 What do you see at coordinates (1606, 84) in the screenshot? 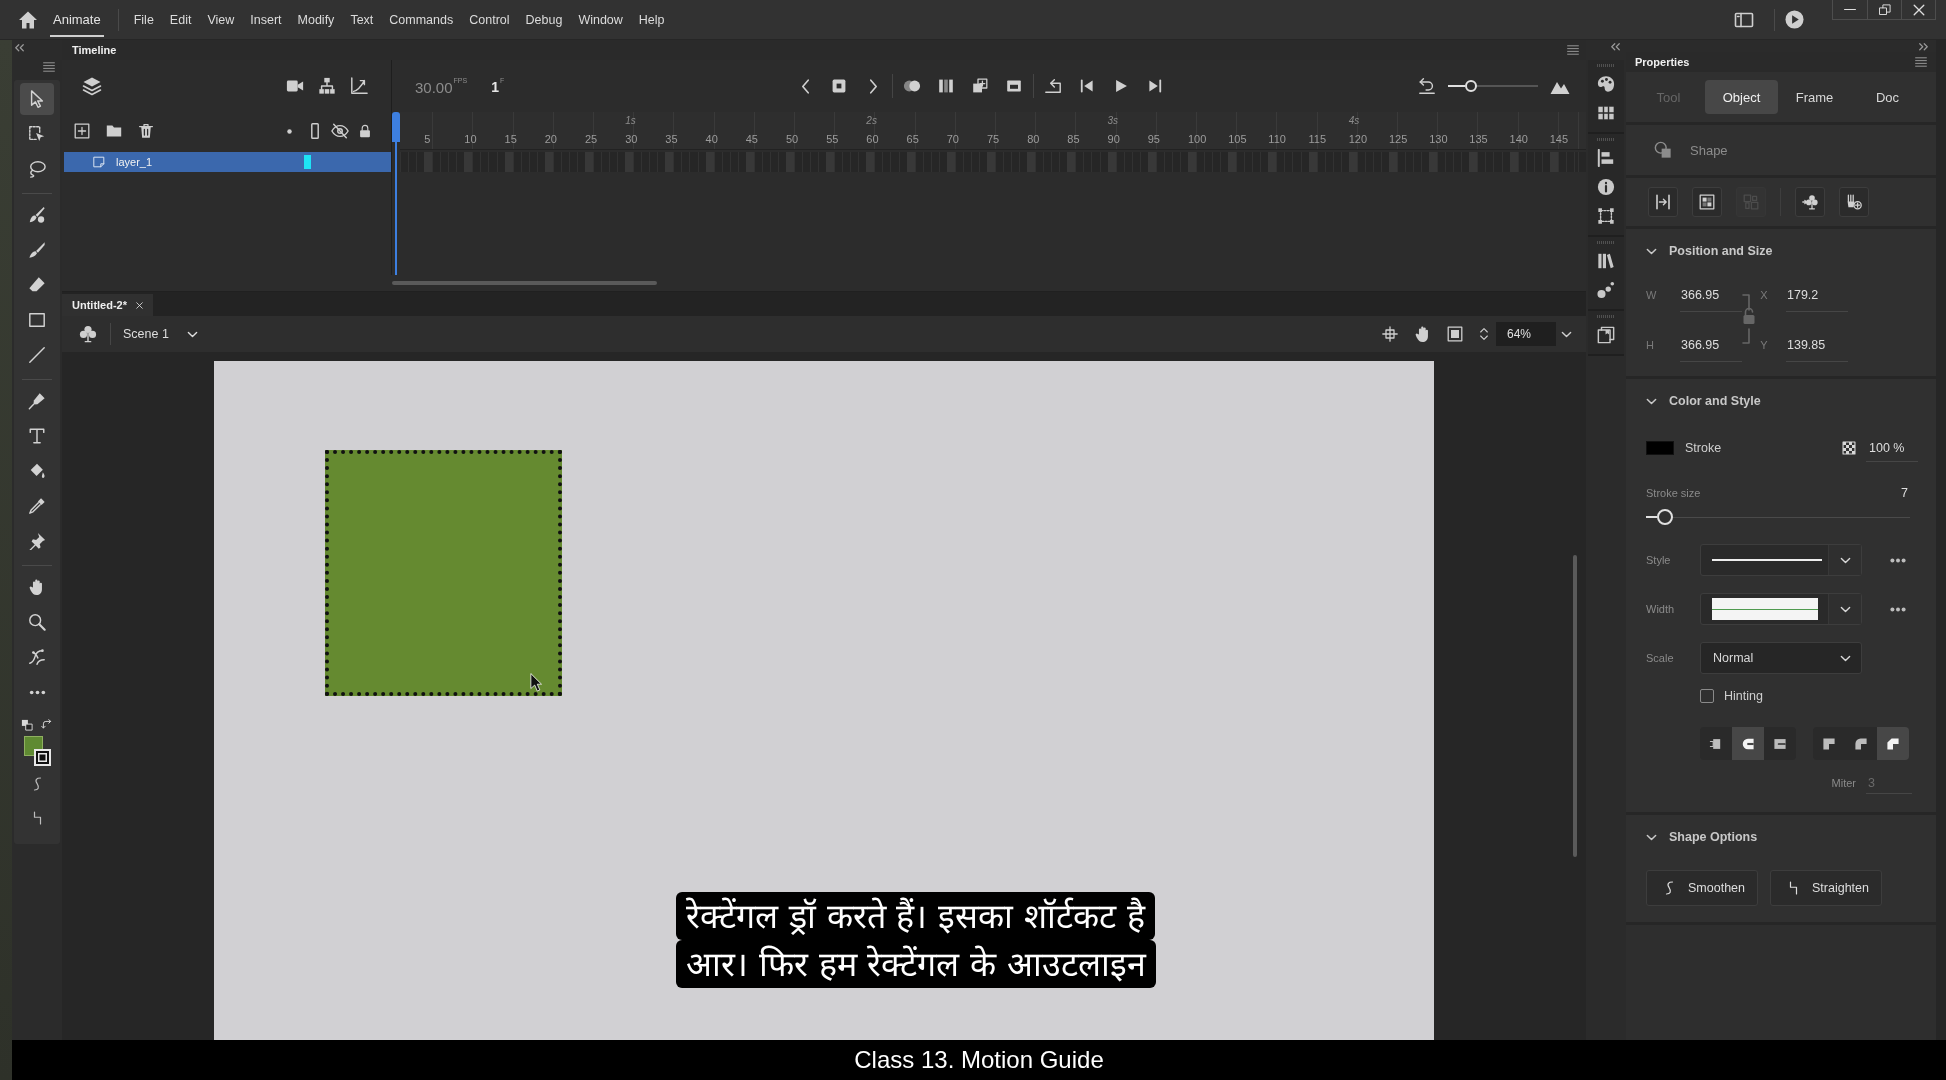
I see `palette-icon` at bounding box center [1606, 84].